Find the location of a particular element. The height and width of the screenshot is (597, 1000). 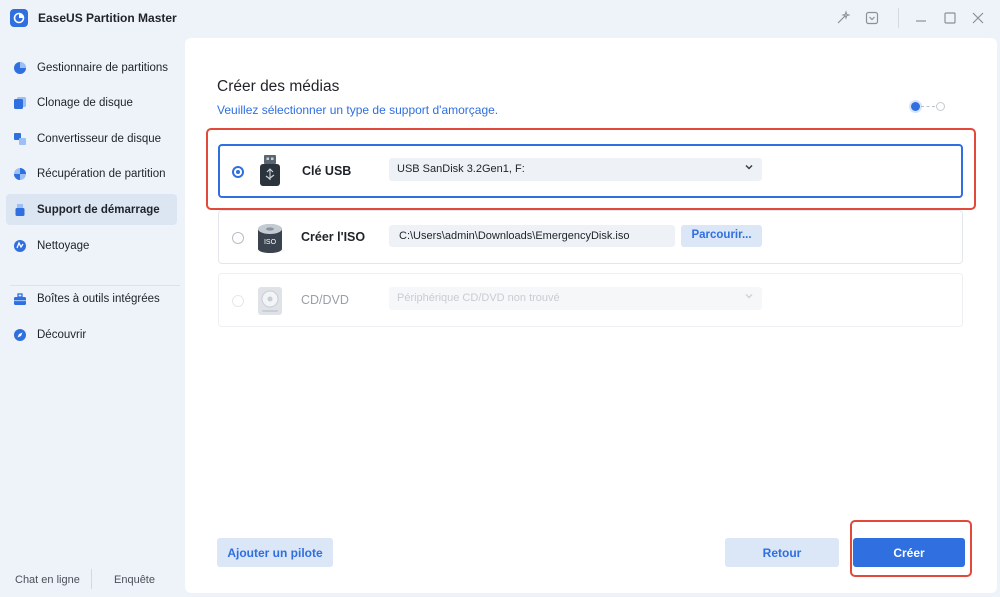

svg-text: ISO is located at coordinates (270, 242).